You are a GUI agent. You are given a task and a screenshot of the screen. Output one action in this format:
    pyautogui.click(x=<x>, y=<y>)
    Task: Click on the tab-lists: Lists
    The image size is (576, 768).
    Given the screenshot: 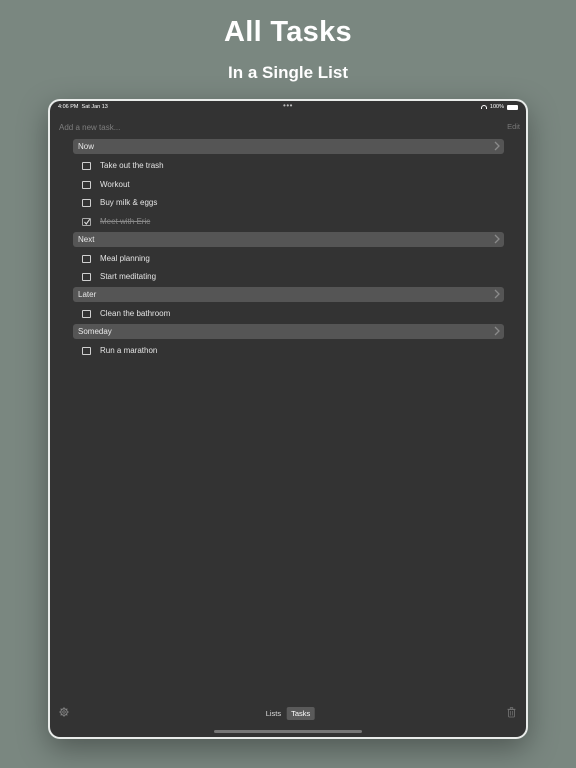 What is the action you would take?
    pyautogui.click(x=273, y=713)
    